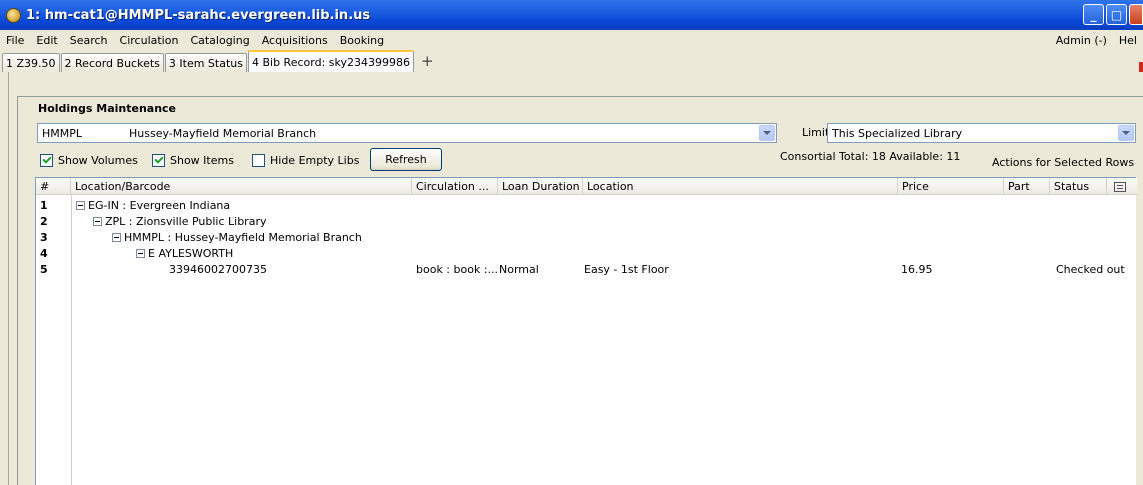  I want to click on tree-node: EG-IN : Evergreen Indiana, so click(153, 205).